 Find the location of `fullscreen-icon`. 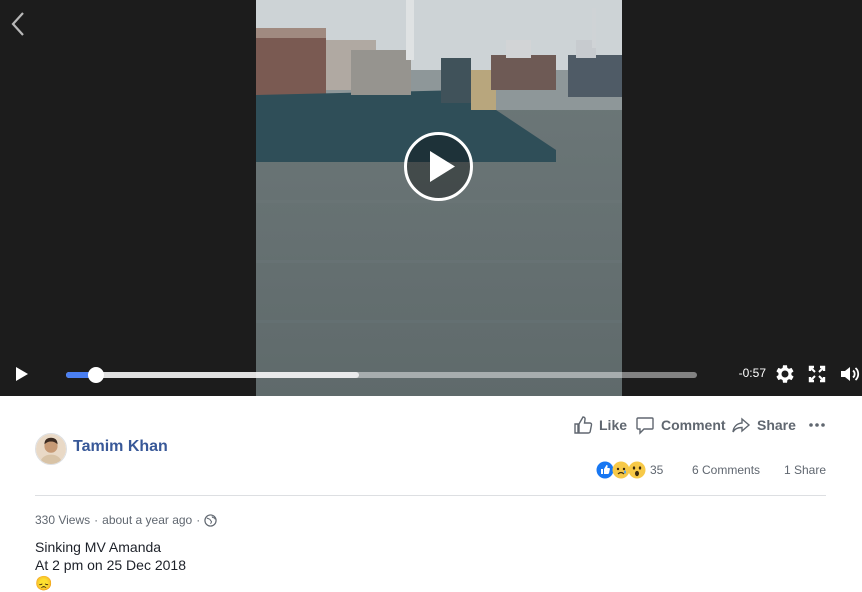

fullscreen-icon is located at coordinates (817, 374).